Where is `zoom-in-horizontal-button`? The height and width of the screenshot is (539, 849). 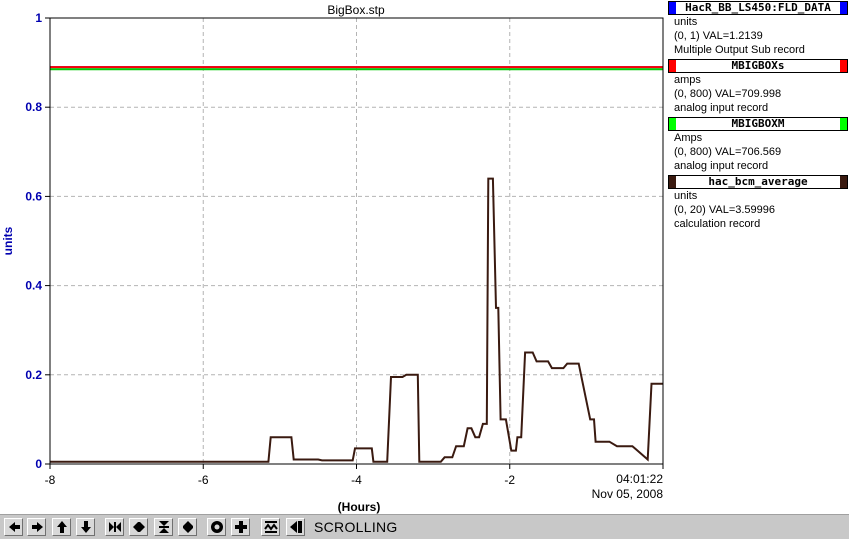 zoom-in-horizontal-button is located at coordinates (114, 527).